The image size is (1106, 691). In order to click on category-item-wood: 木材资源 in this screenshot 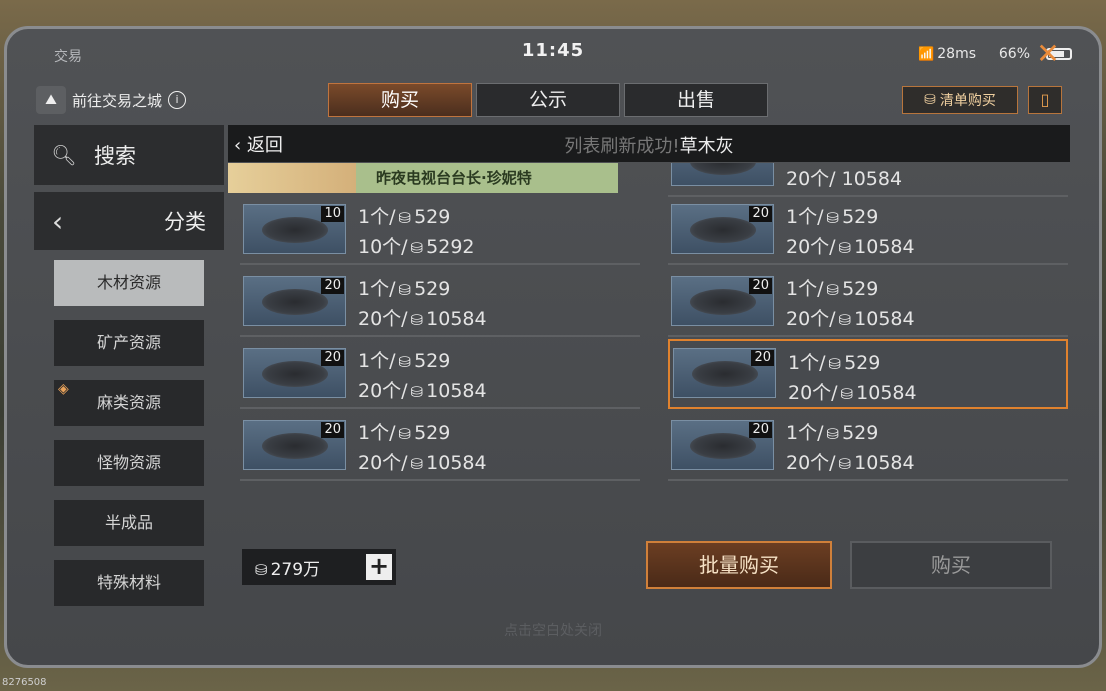, I will do `click(129, 283)`.